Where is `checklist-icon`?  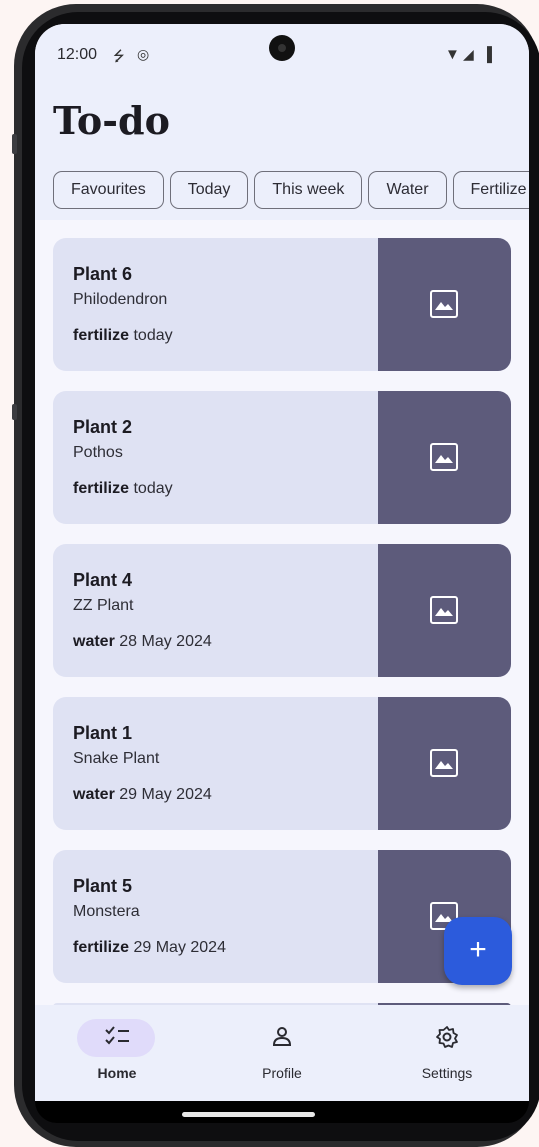
checklist-icon is located at coordinates (117, 1039).